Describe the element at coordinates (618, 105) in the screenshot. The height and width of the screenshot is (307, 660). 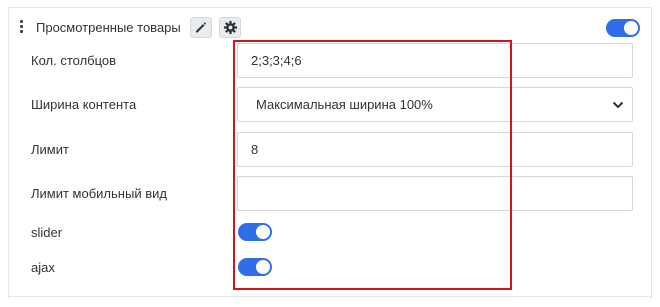
I see `chevron-down-icon` at that location.